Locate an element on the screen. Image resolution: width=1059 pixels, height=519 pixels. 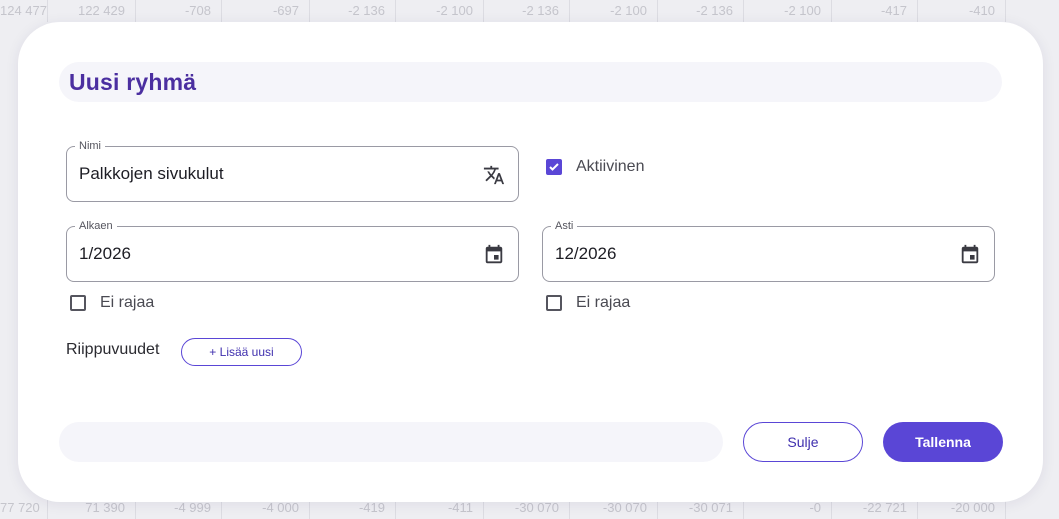
add-dependency-button: + Lisää uusi is located at coordinates (241, 352).